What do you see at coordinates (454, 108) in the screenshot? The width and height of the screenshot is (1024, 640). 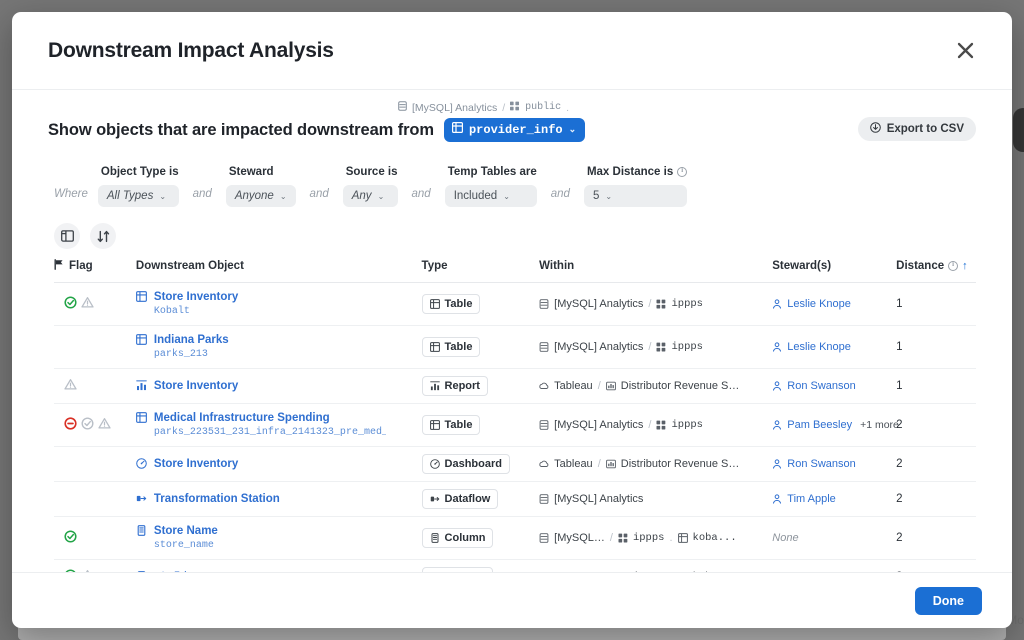 I see `breadcrumb-source: [MySQL] Analytics` at bounding box center [454, 108].